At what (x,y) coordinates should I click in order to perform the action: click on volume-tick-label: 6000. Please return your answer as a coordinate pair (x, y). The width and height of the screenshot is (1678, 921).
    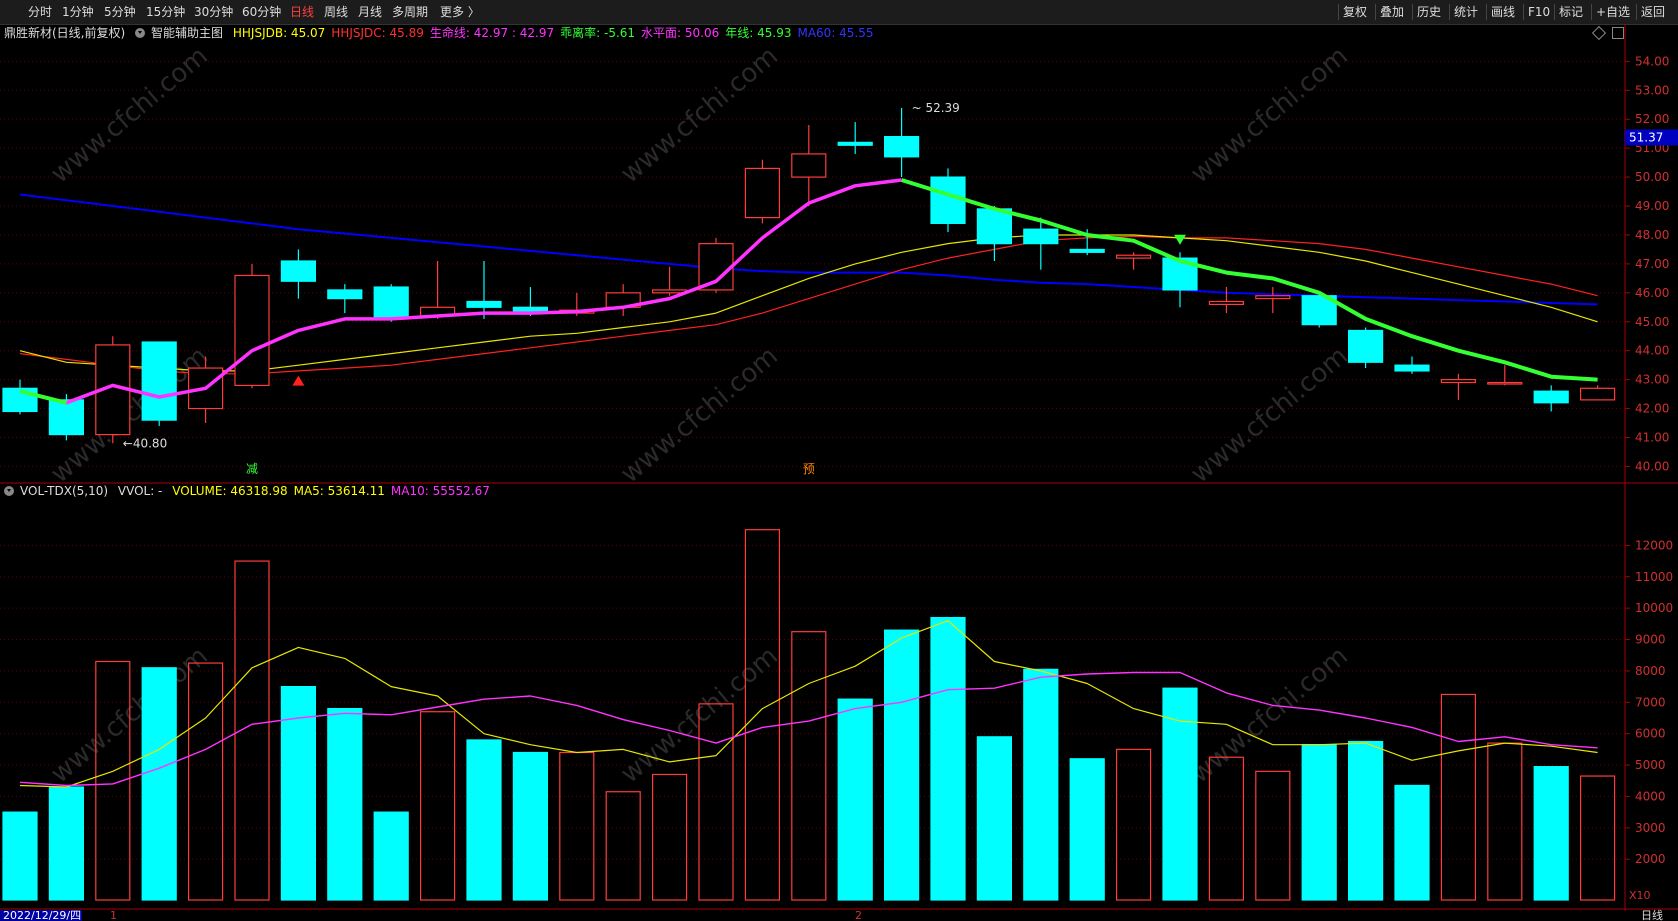
    Looking at the image, I should click on (1650, 734).